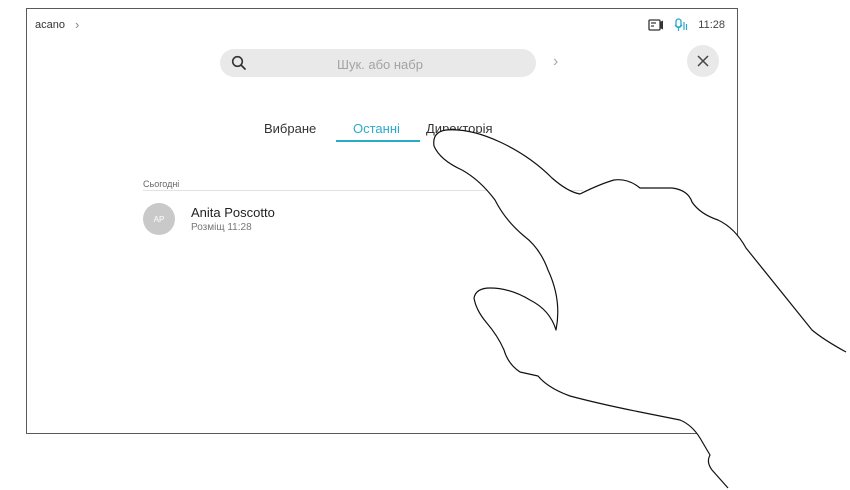 The width and height of the screenshot is (850, 490). What do you see at coordinates (77, 24) in the screenshot?
I see `device-chevron-icon: ›` at bounding box center [77, 24].